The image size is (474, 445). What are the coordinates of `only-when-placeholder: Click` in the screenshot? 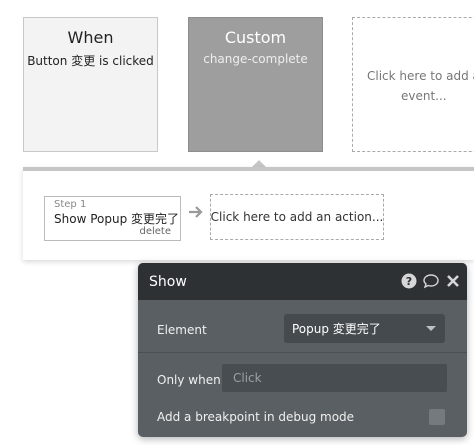 It's located at (247, 378).